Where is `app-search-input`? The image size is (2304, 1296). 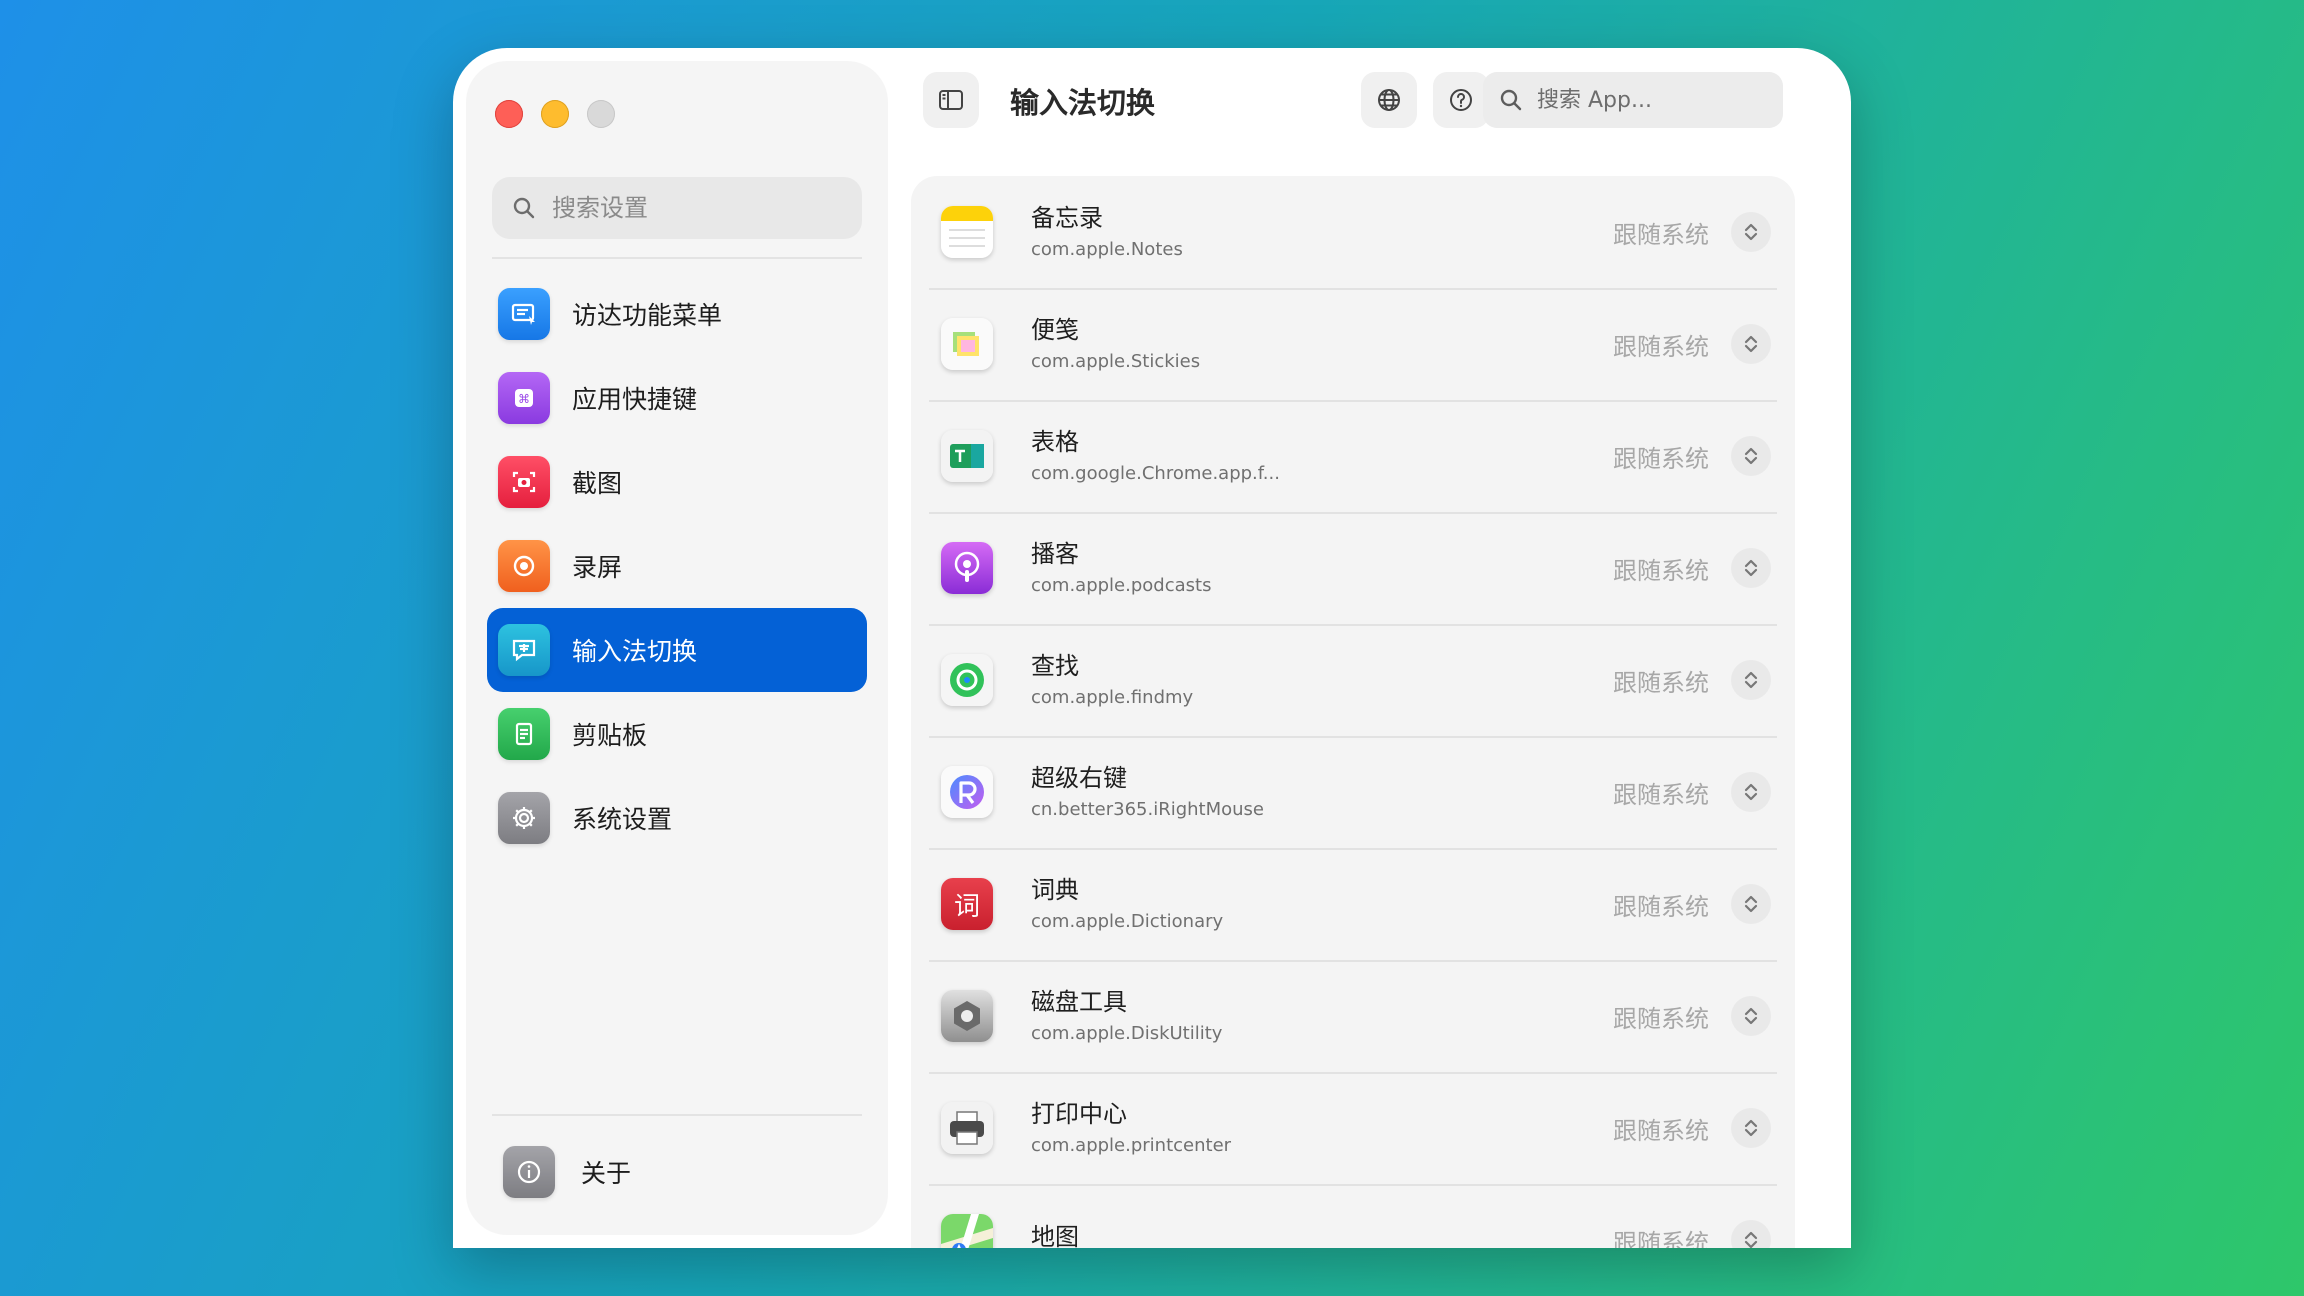
app-search-input is located at coordinates (1652, 100).